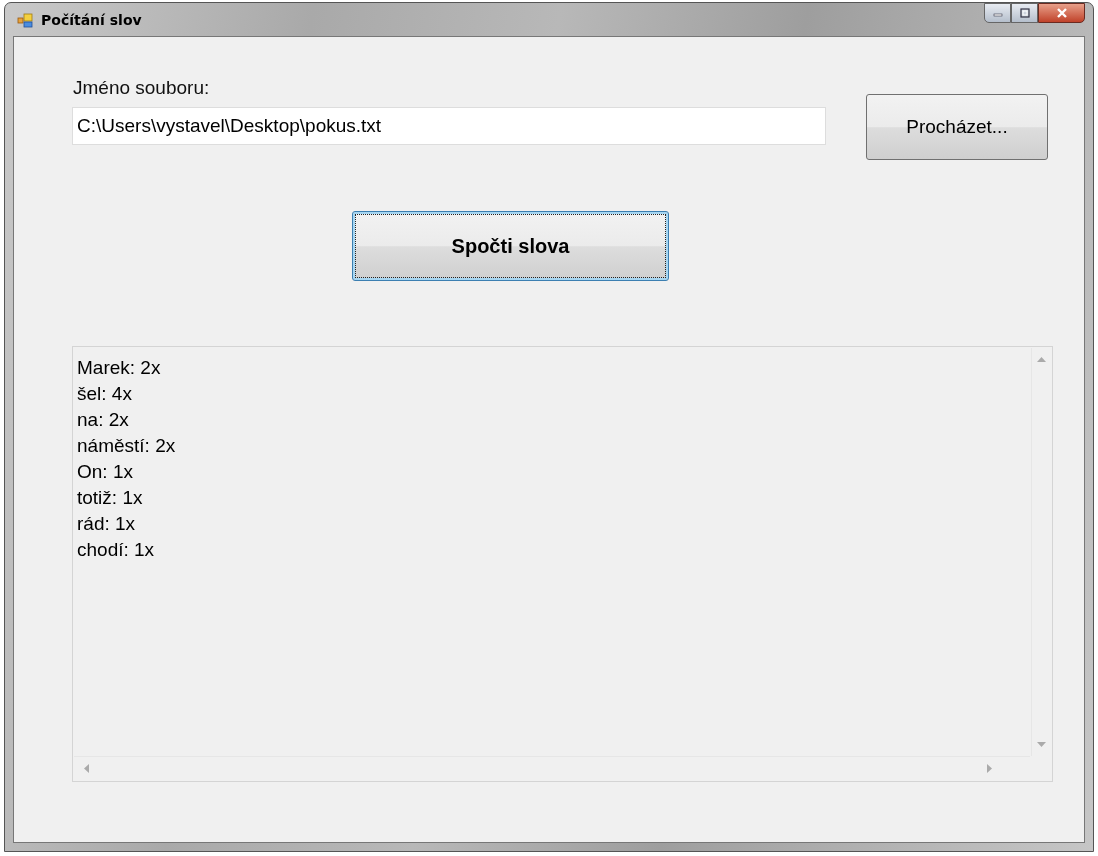 The width and height of the screenshot is (1098, 856). I want to click on scroll-right-icon, so click(989, 768).